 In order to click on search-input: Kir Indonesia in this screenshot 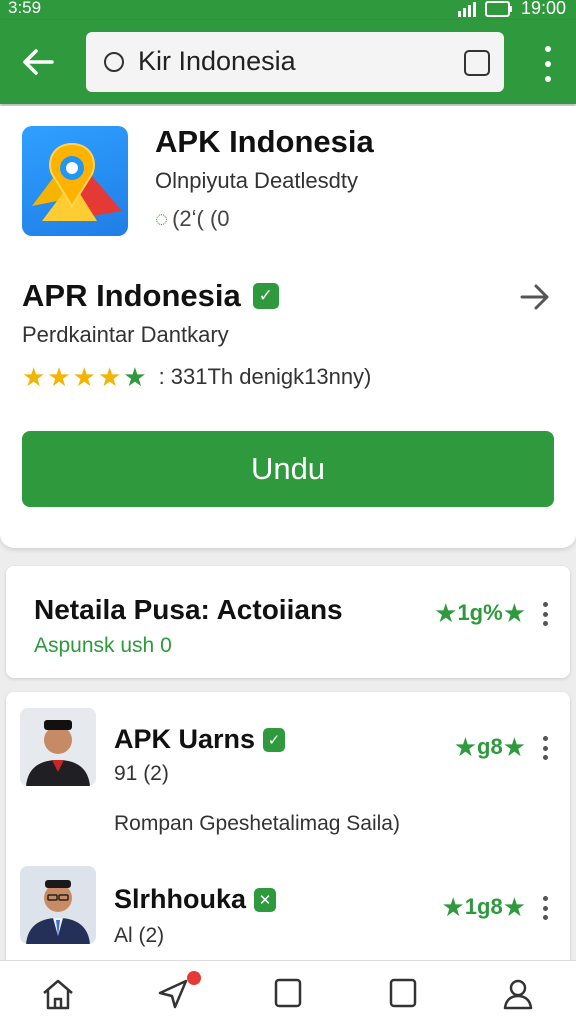, I will do `click(295, 62)`.